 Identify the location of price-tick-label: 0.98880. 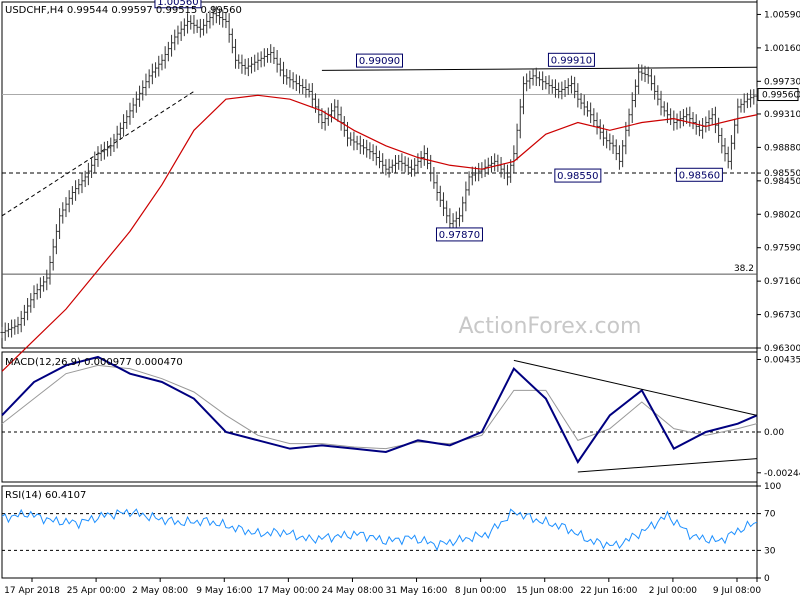
(782, 148).